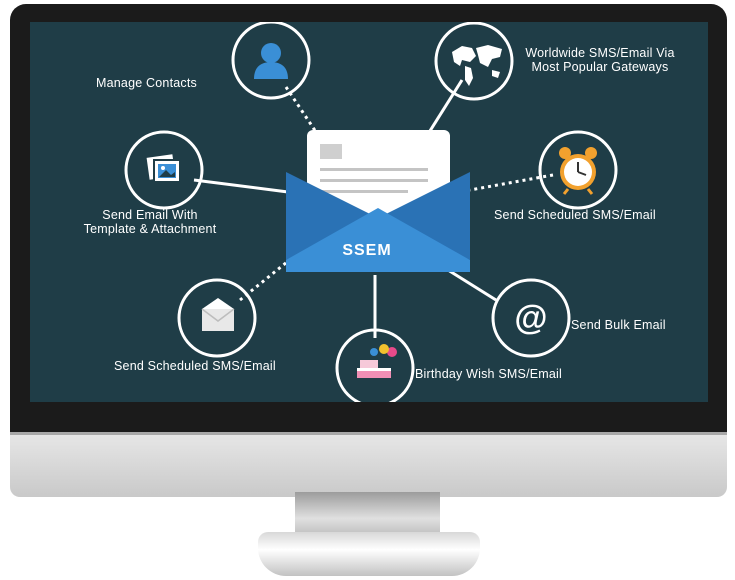  Describe the element at coordinates (618, 325) in the screenshot. I see `label-bulk-email: Send Bulk Email` at that location.